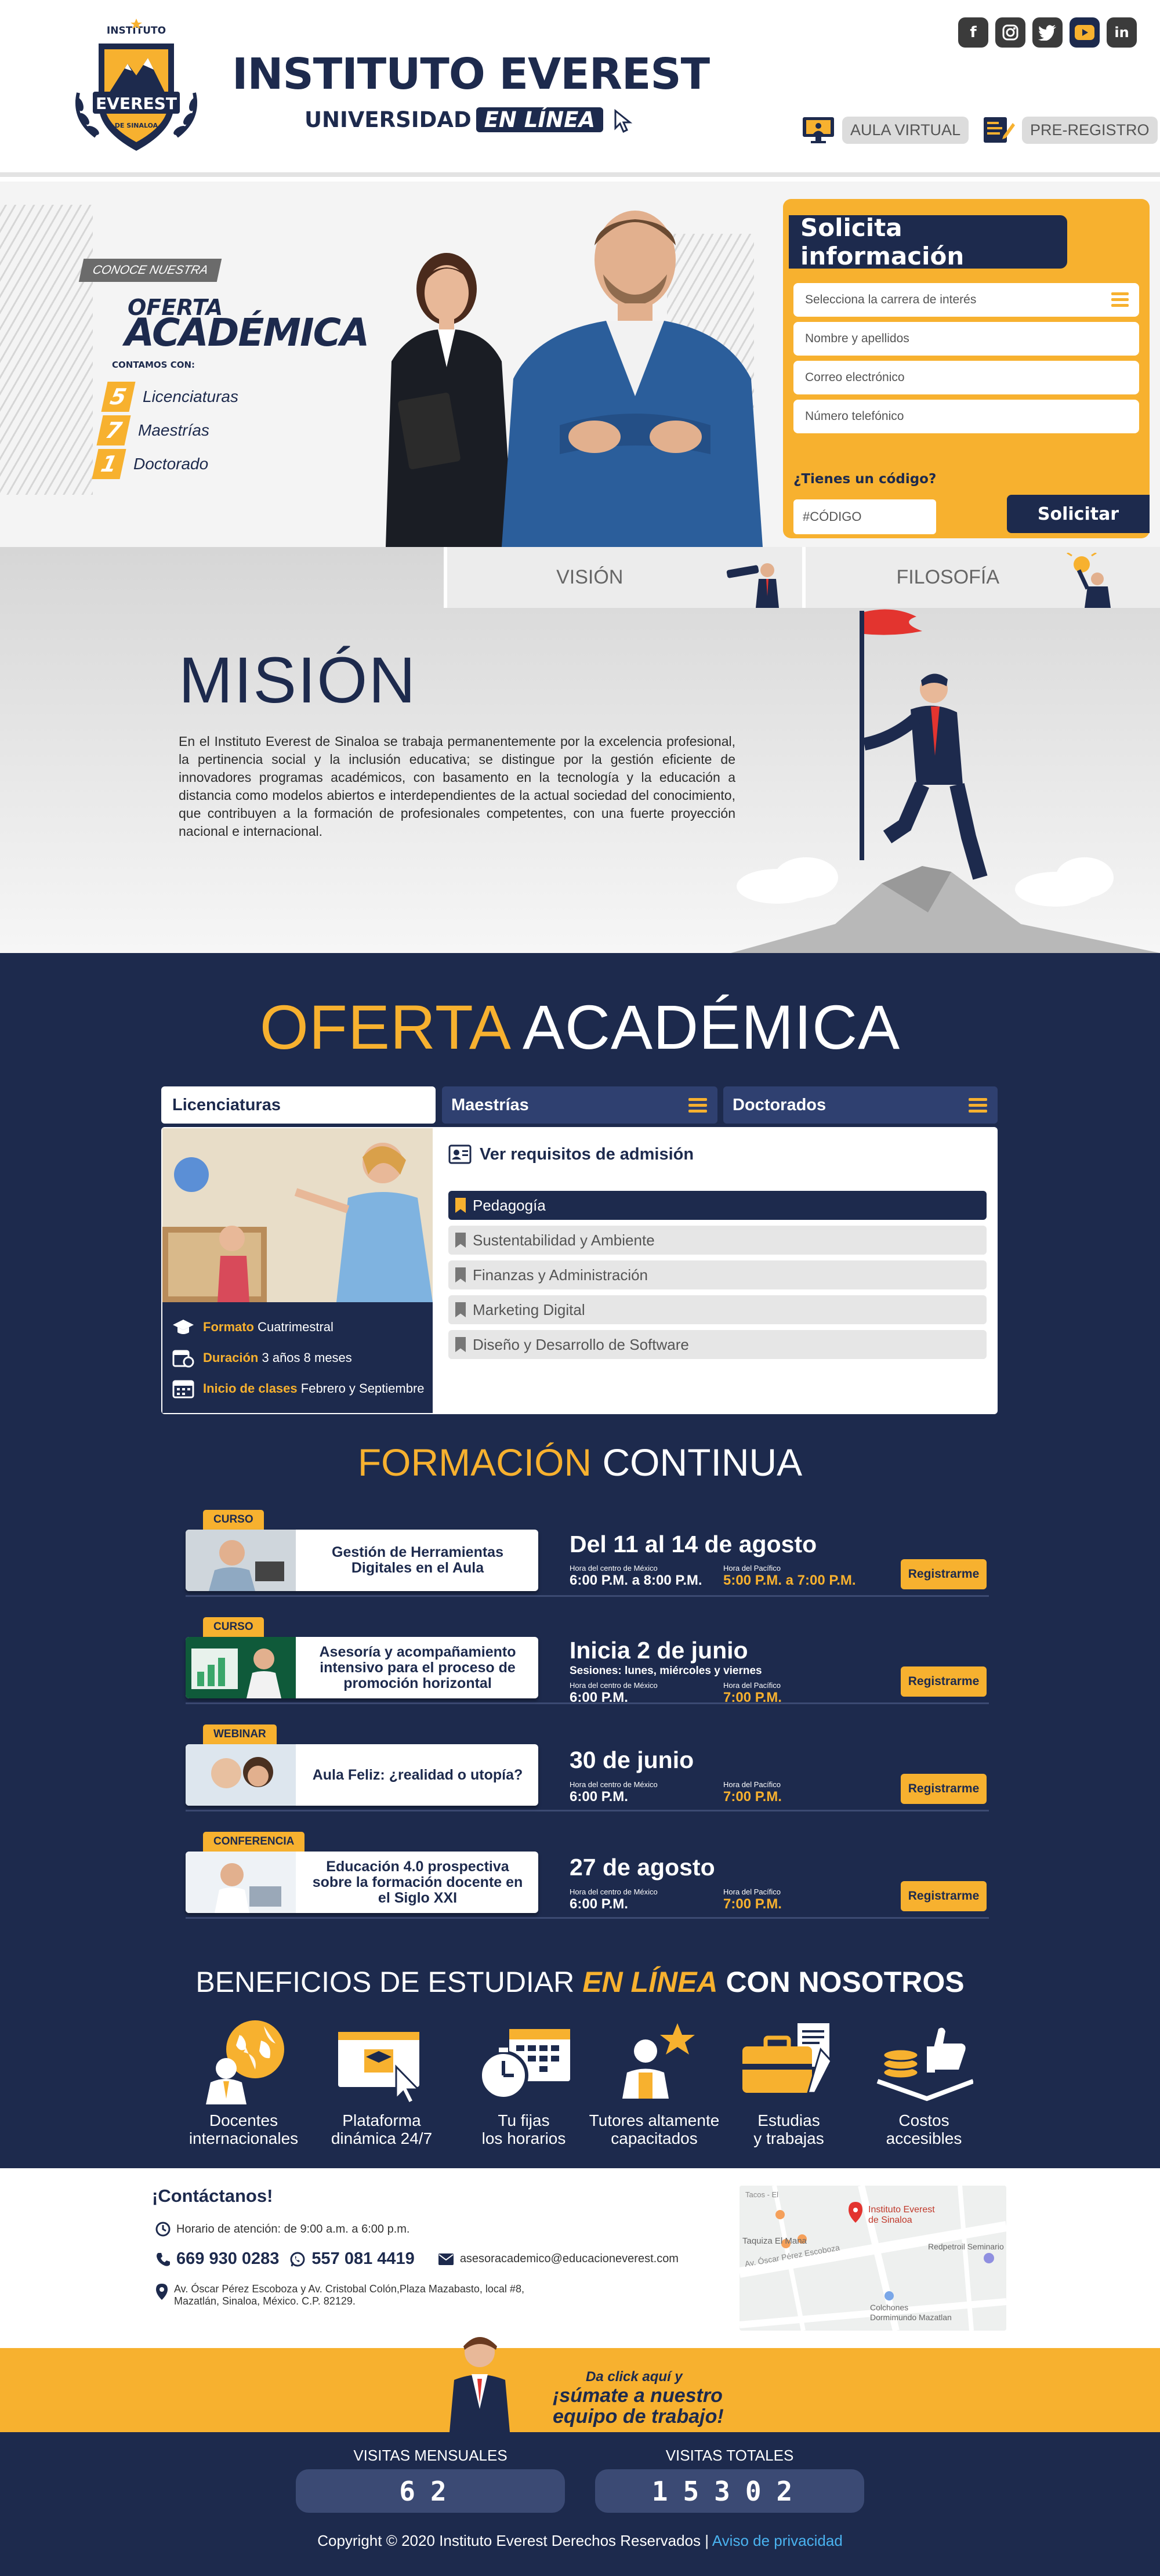 The width and height of the screenshot is (1160, 2576). What do you see at coordinates (446, 2259) in the screenshot?
I see `email-icon` at bounding box center [446, 2259].